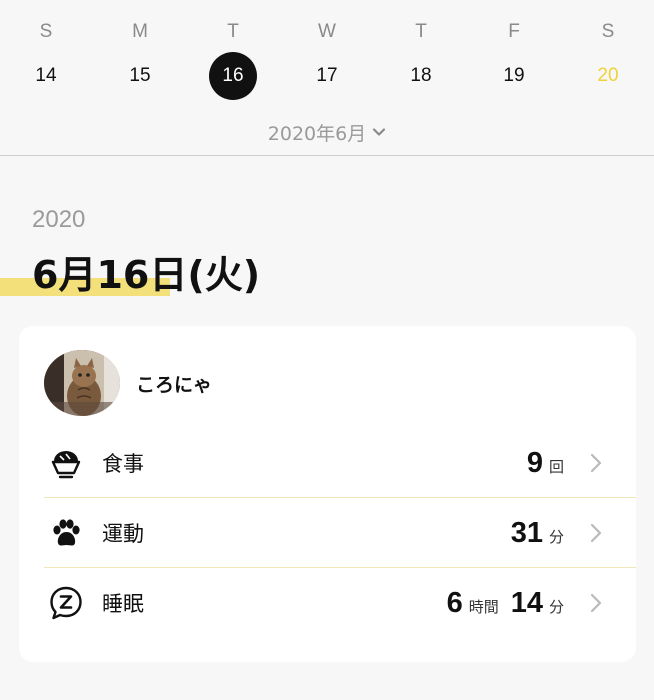 The image size is (654, 700). Describe the element at coordinates (608, 76) in the screenshot. I see `date-cell-saturday: 20` at that location.